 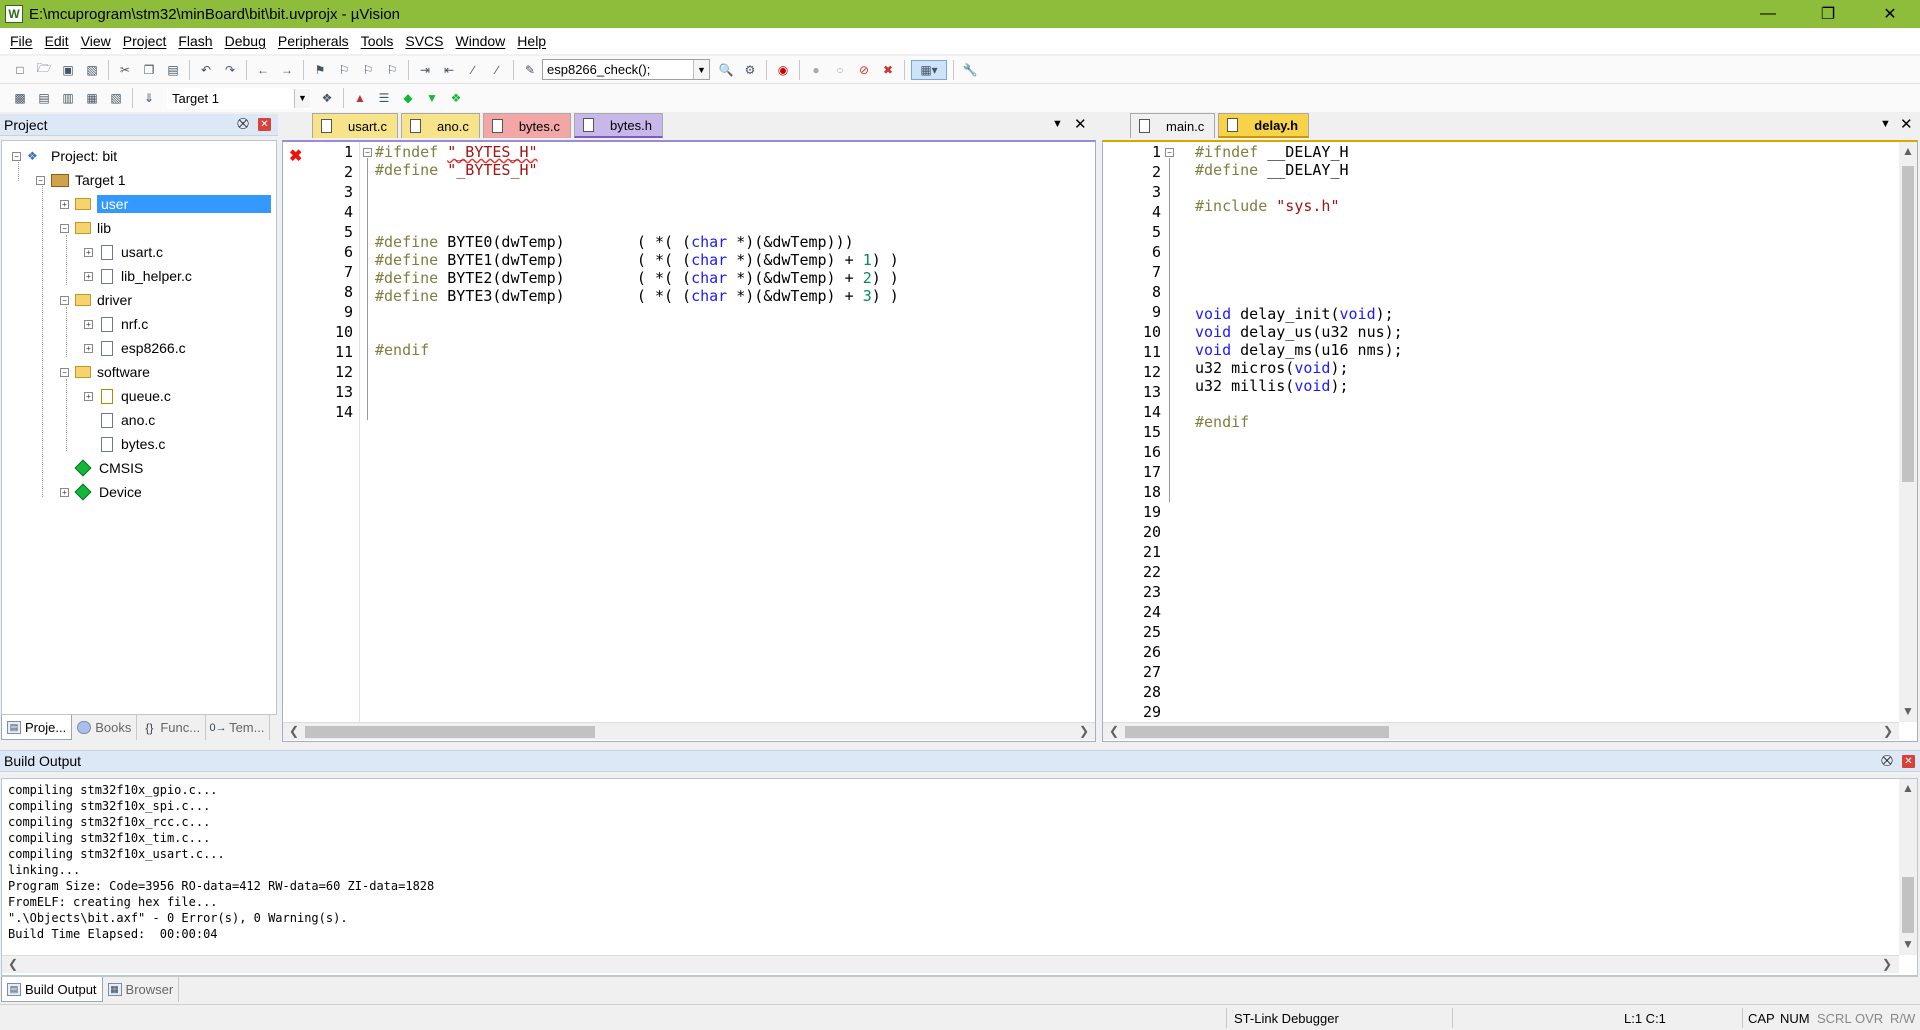 What do you see at coordinates (408, 98) in the screenshot?
I see `select-pack-icon: ◆` at bounding box center [408, 98].